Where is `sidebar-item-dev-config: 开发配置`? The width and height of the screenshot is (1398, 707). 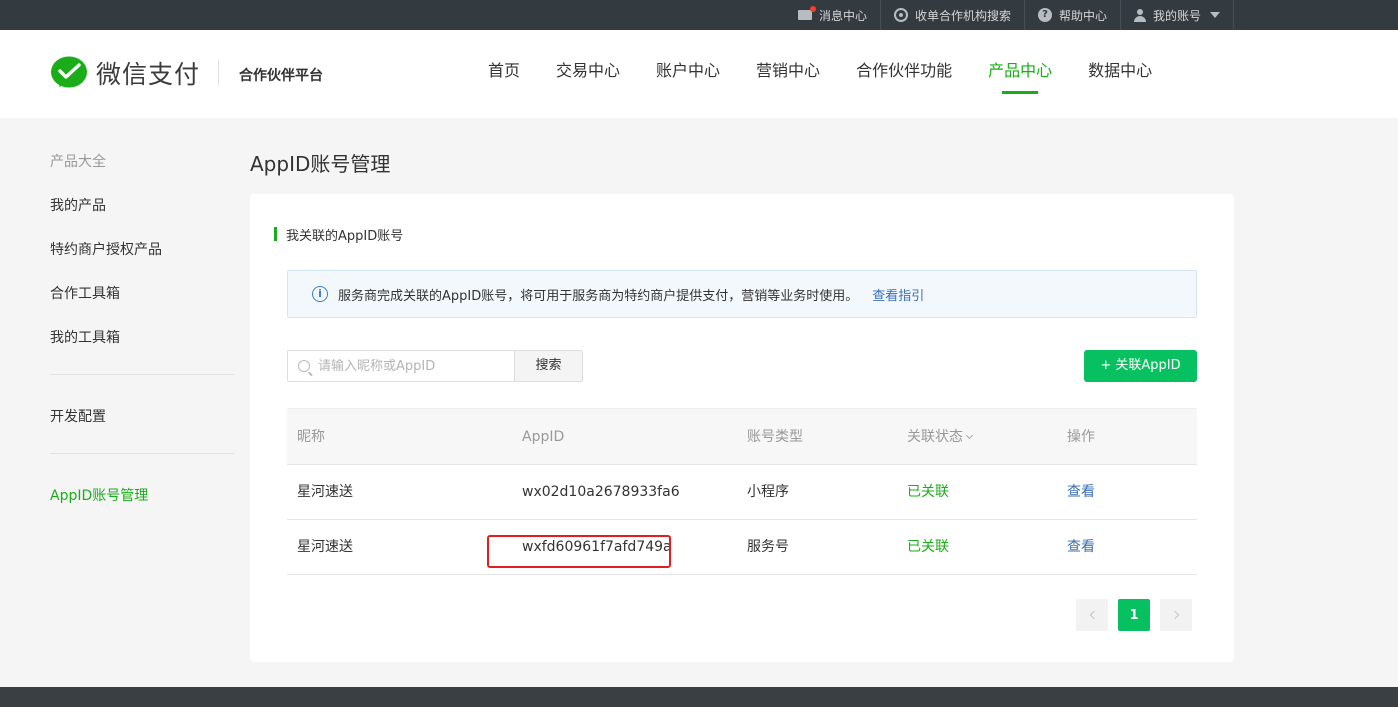
sidebar-item-dev-config: 开发配置 is located at coordinates (78, 416).